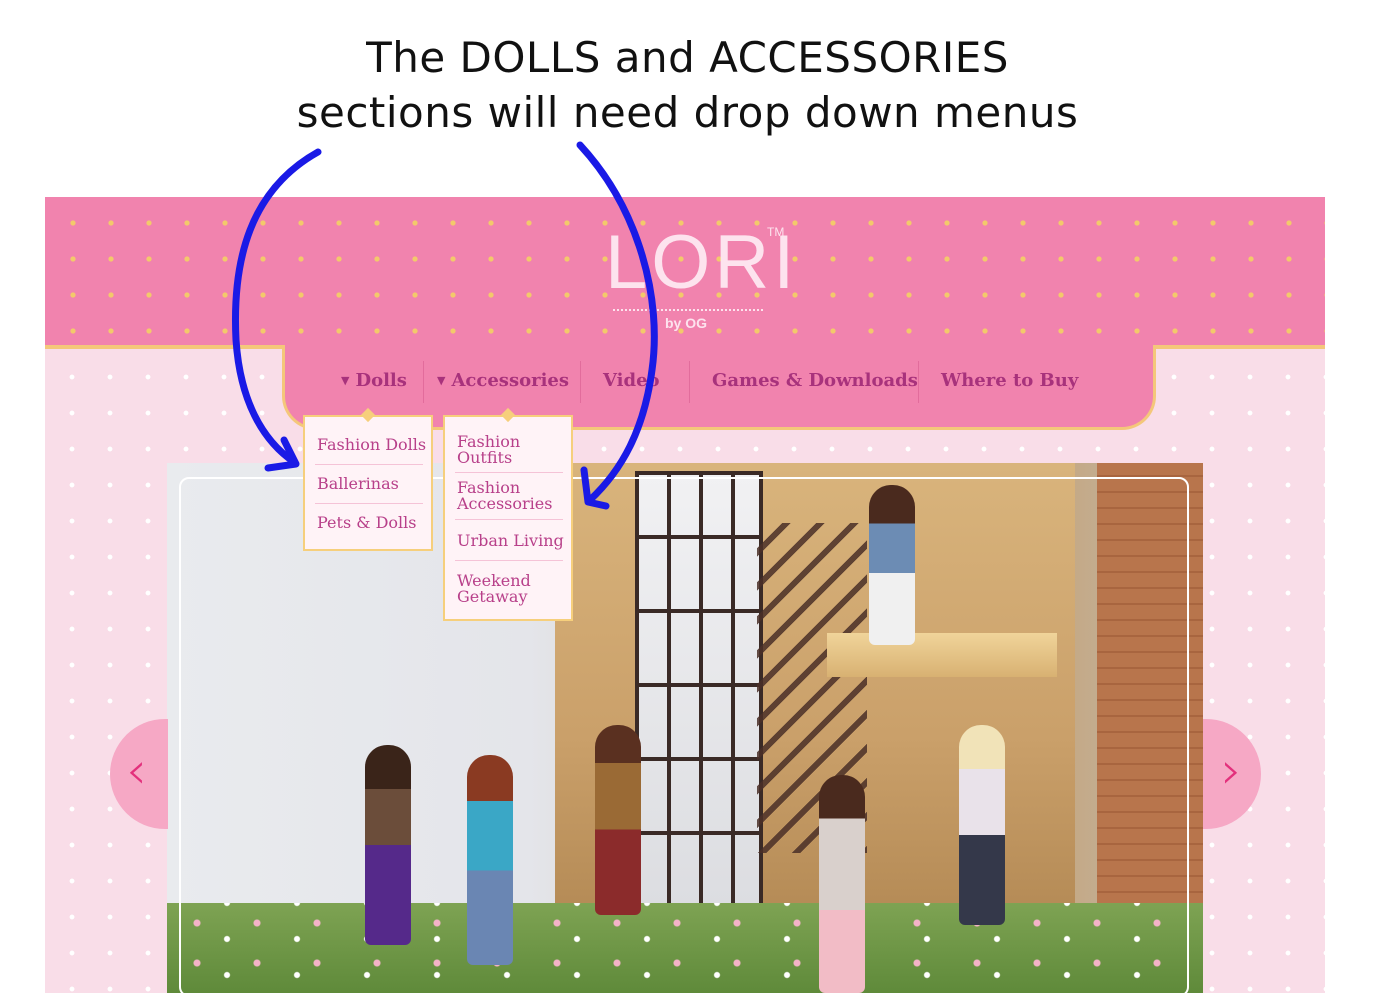 This screenshot has width=1375, height=993. What do you see at coordinates (371, 445) in the screenshot?
I see `menu-item-fashion-dolls: Fashion Dolls` at bounding box center [371, 445].